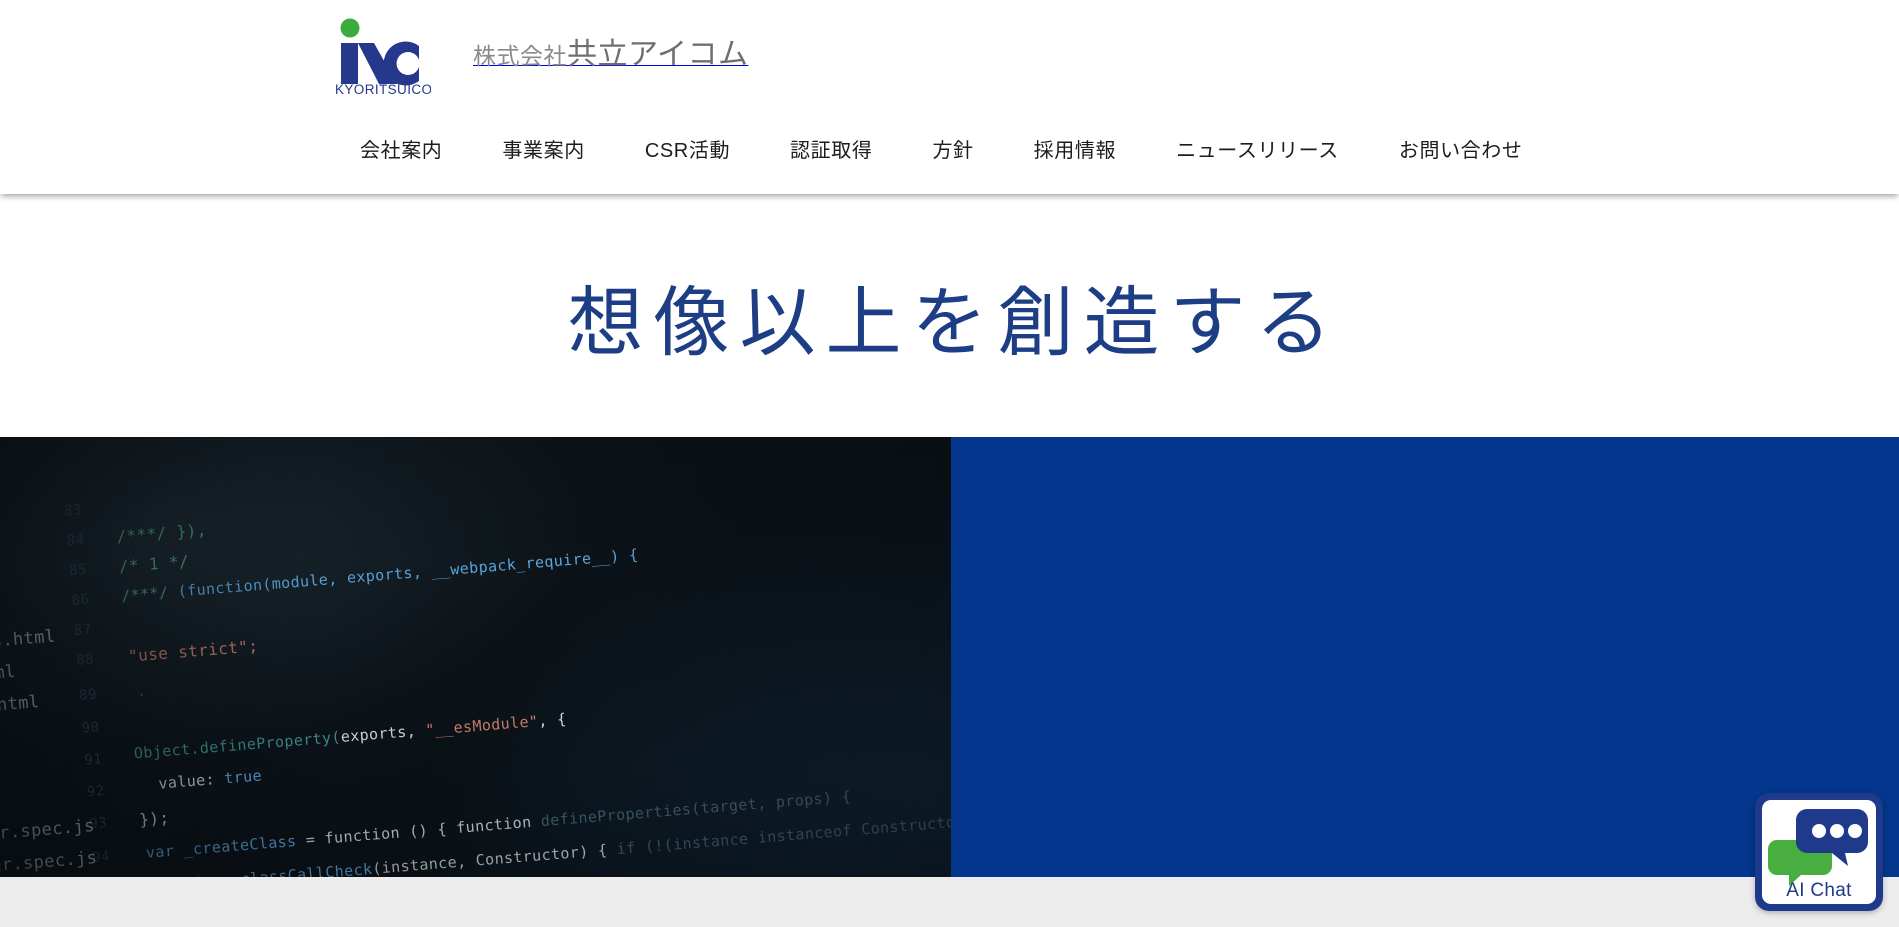  I want to click on code-gutter: 86, so click(80, 600).